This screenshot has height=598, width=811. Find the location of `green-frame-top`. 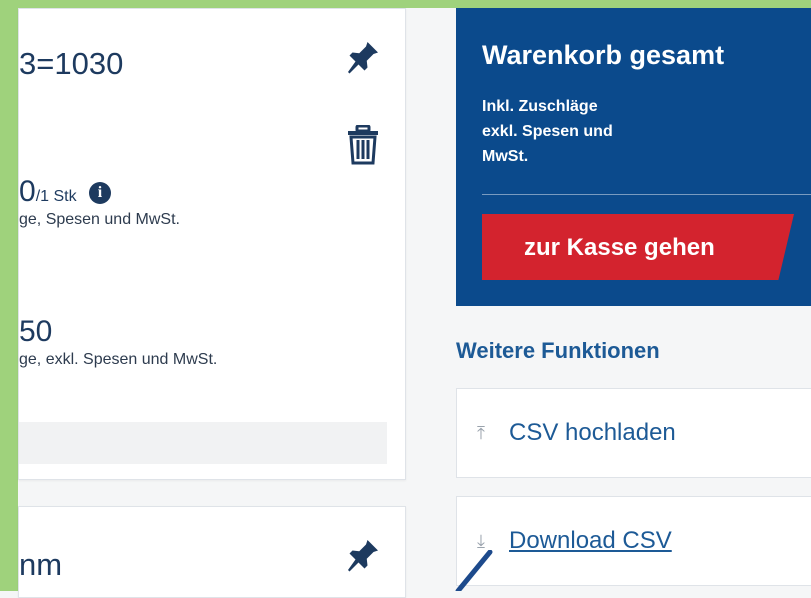

green-frame-top is located at coordinates (405, 4).